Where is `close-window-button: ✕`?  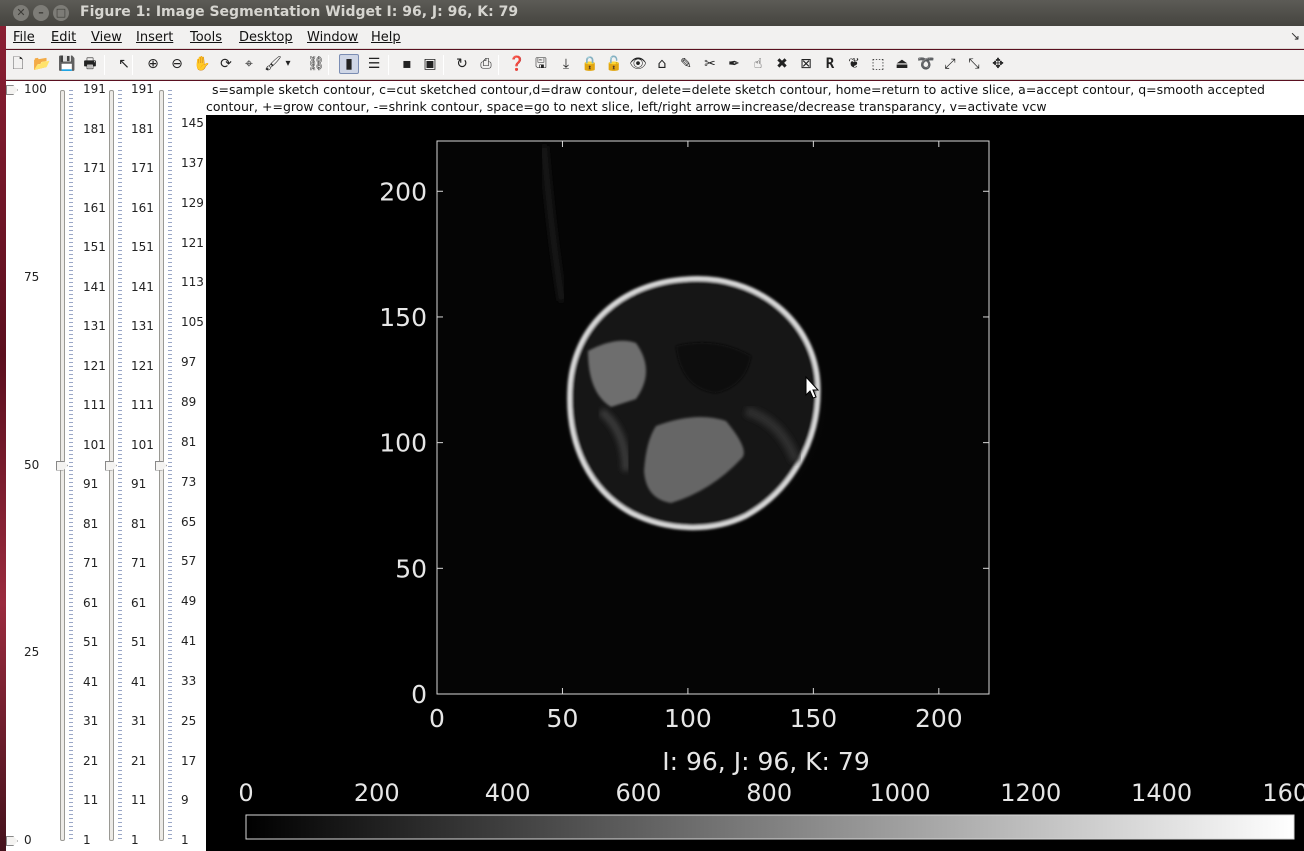 close-window-button: ✕ is located at coordinates (21, 13).